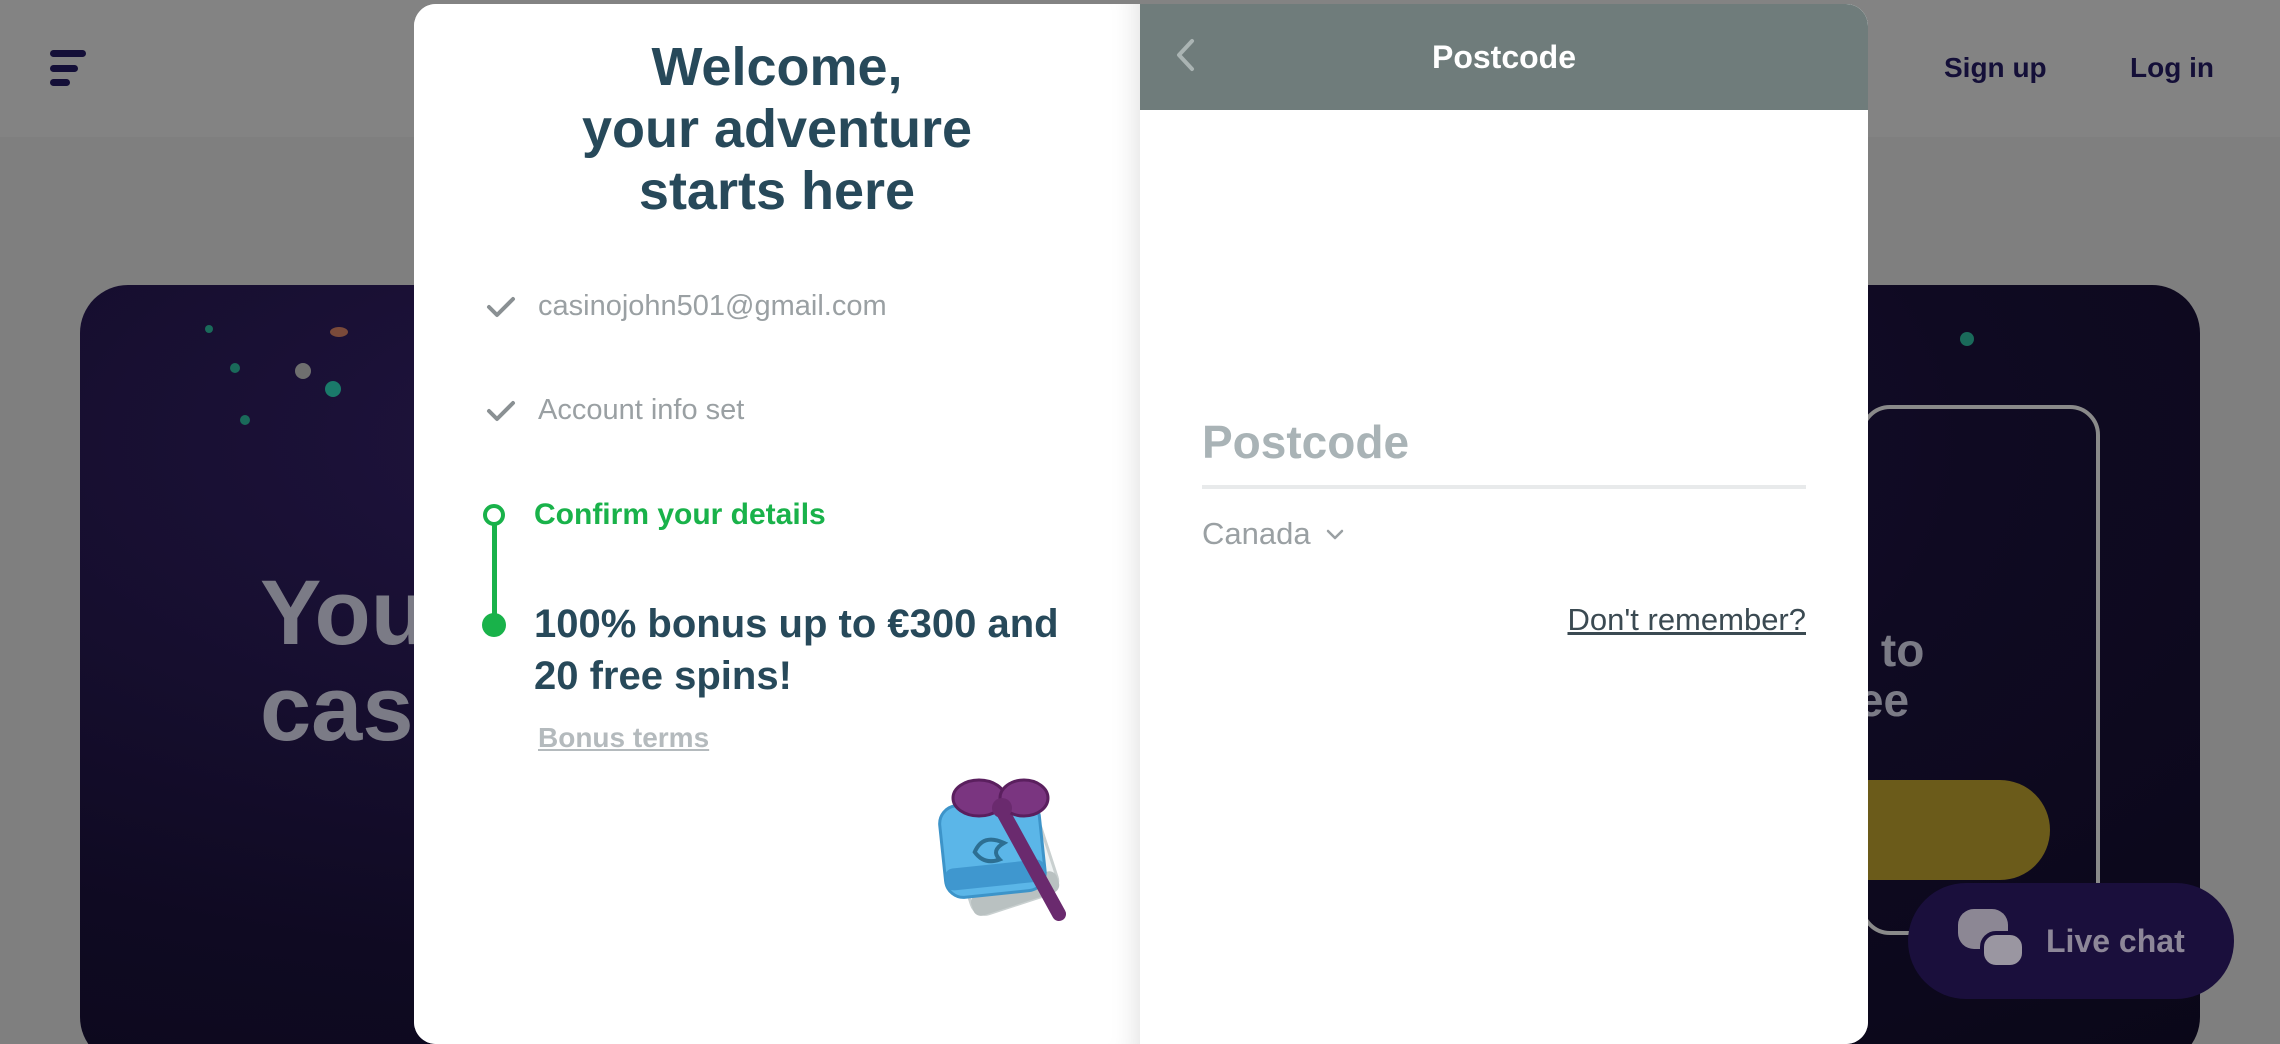  I want to click on postcode-header: Postcode, so click(1504, 57).